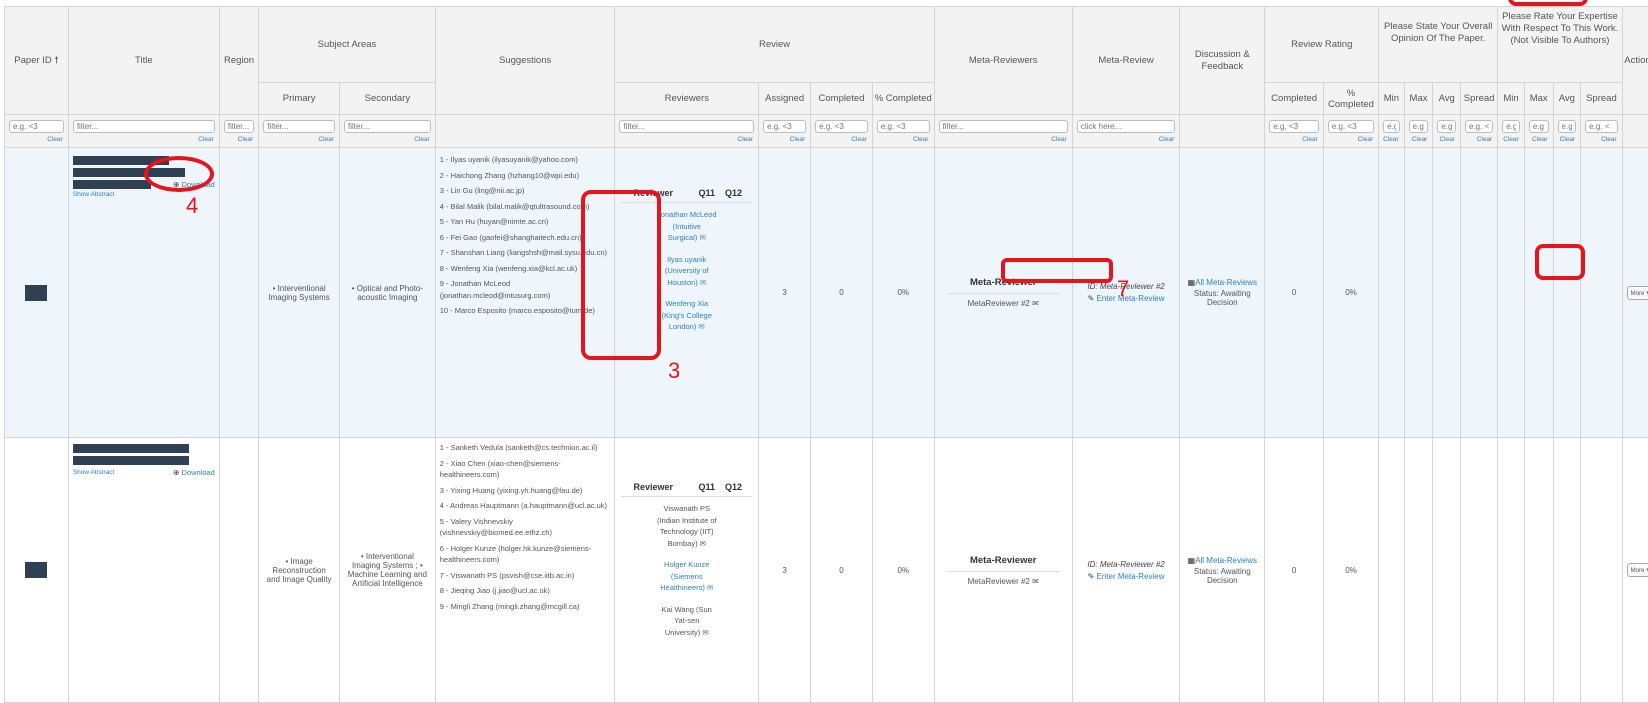 Image resolution: width=1648 pixels, height=703 pixels. Describe the element at coordinates (36, 126) in the screenshot. I see `filter-paper-id` at that location.